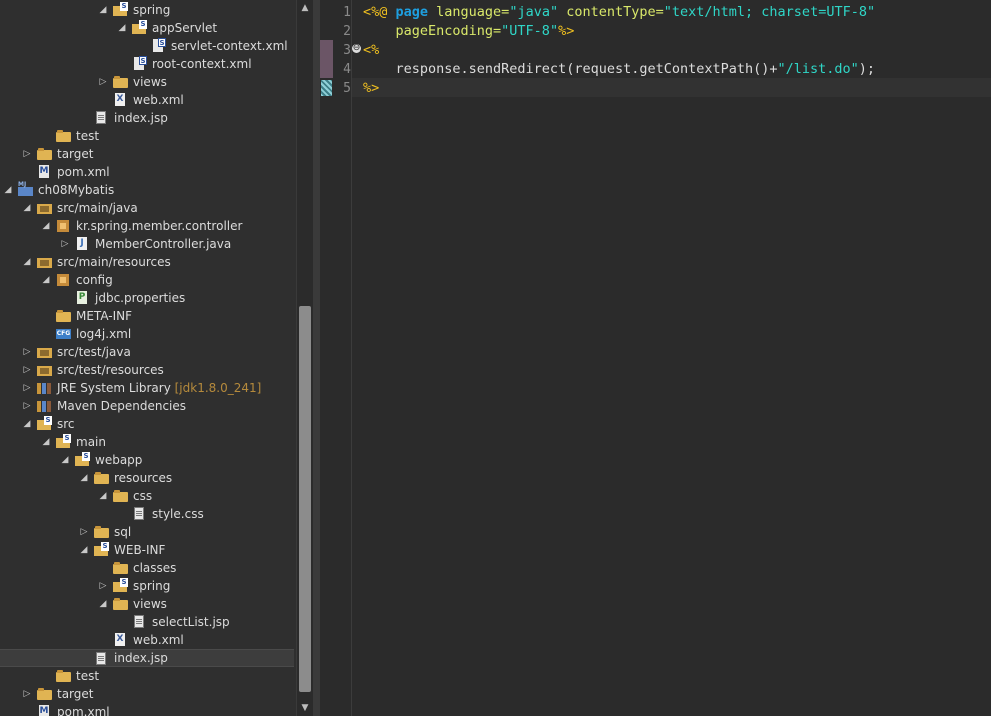 The image size is (991, 716). I want to click on tree-item-main: ◢ main, so click(147, 442).